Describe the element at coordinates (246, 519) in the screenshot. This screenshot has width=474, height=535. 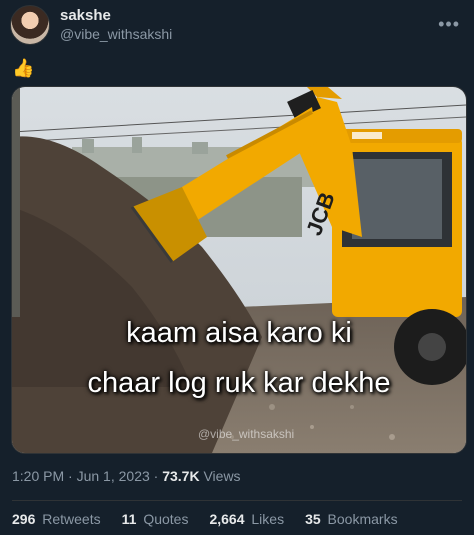
I see `likes-stat: 2,664 Likes` at that location.